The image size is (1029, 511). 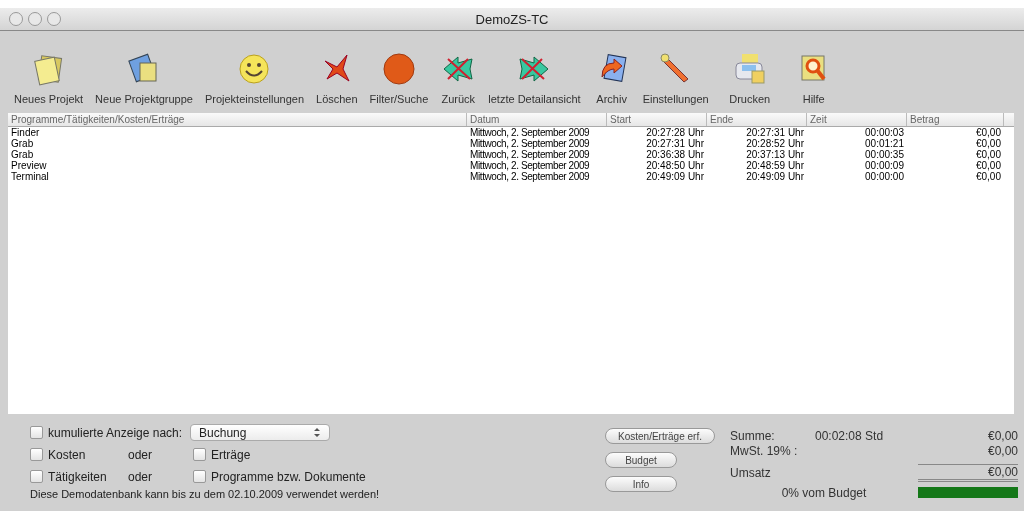 What do you see at coordinates (675, 165) in the screenshot?
I see `table-cell-text: 20:48:50 Uhr` at bounding box center [675, 165].